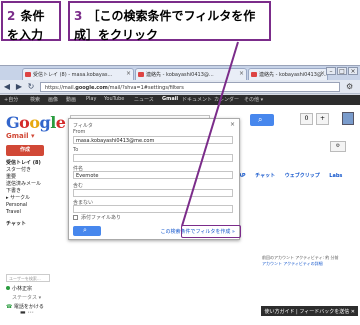 The image size is (360, 325). Describe the element at coordinates (322, 119) in the screenshot. I see `share-plus-button: +` at that location.